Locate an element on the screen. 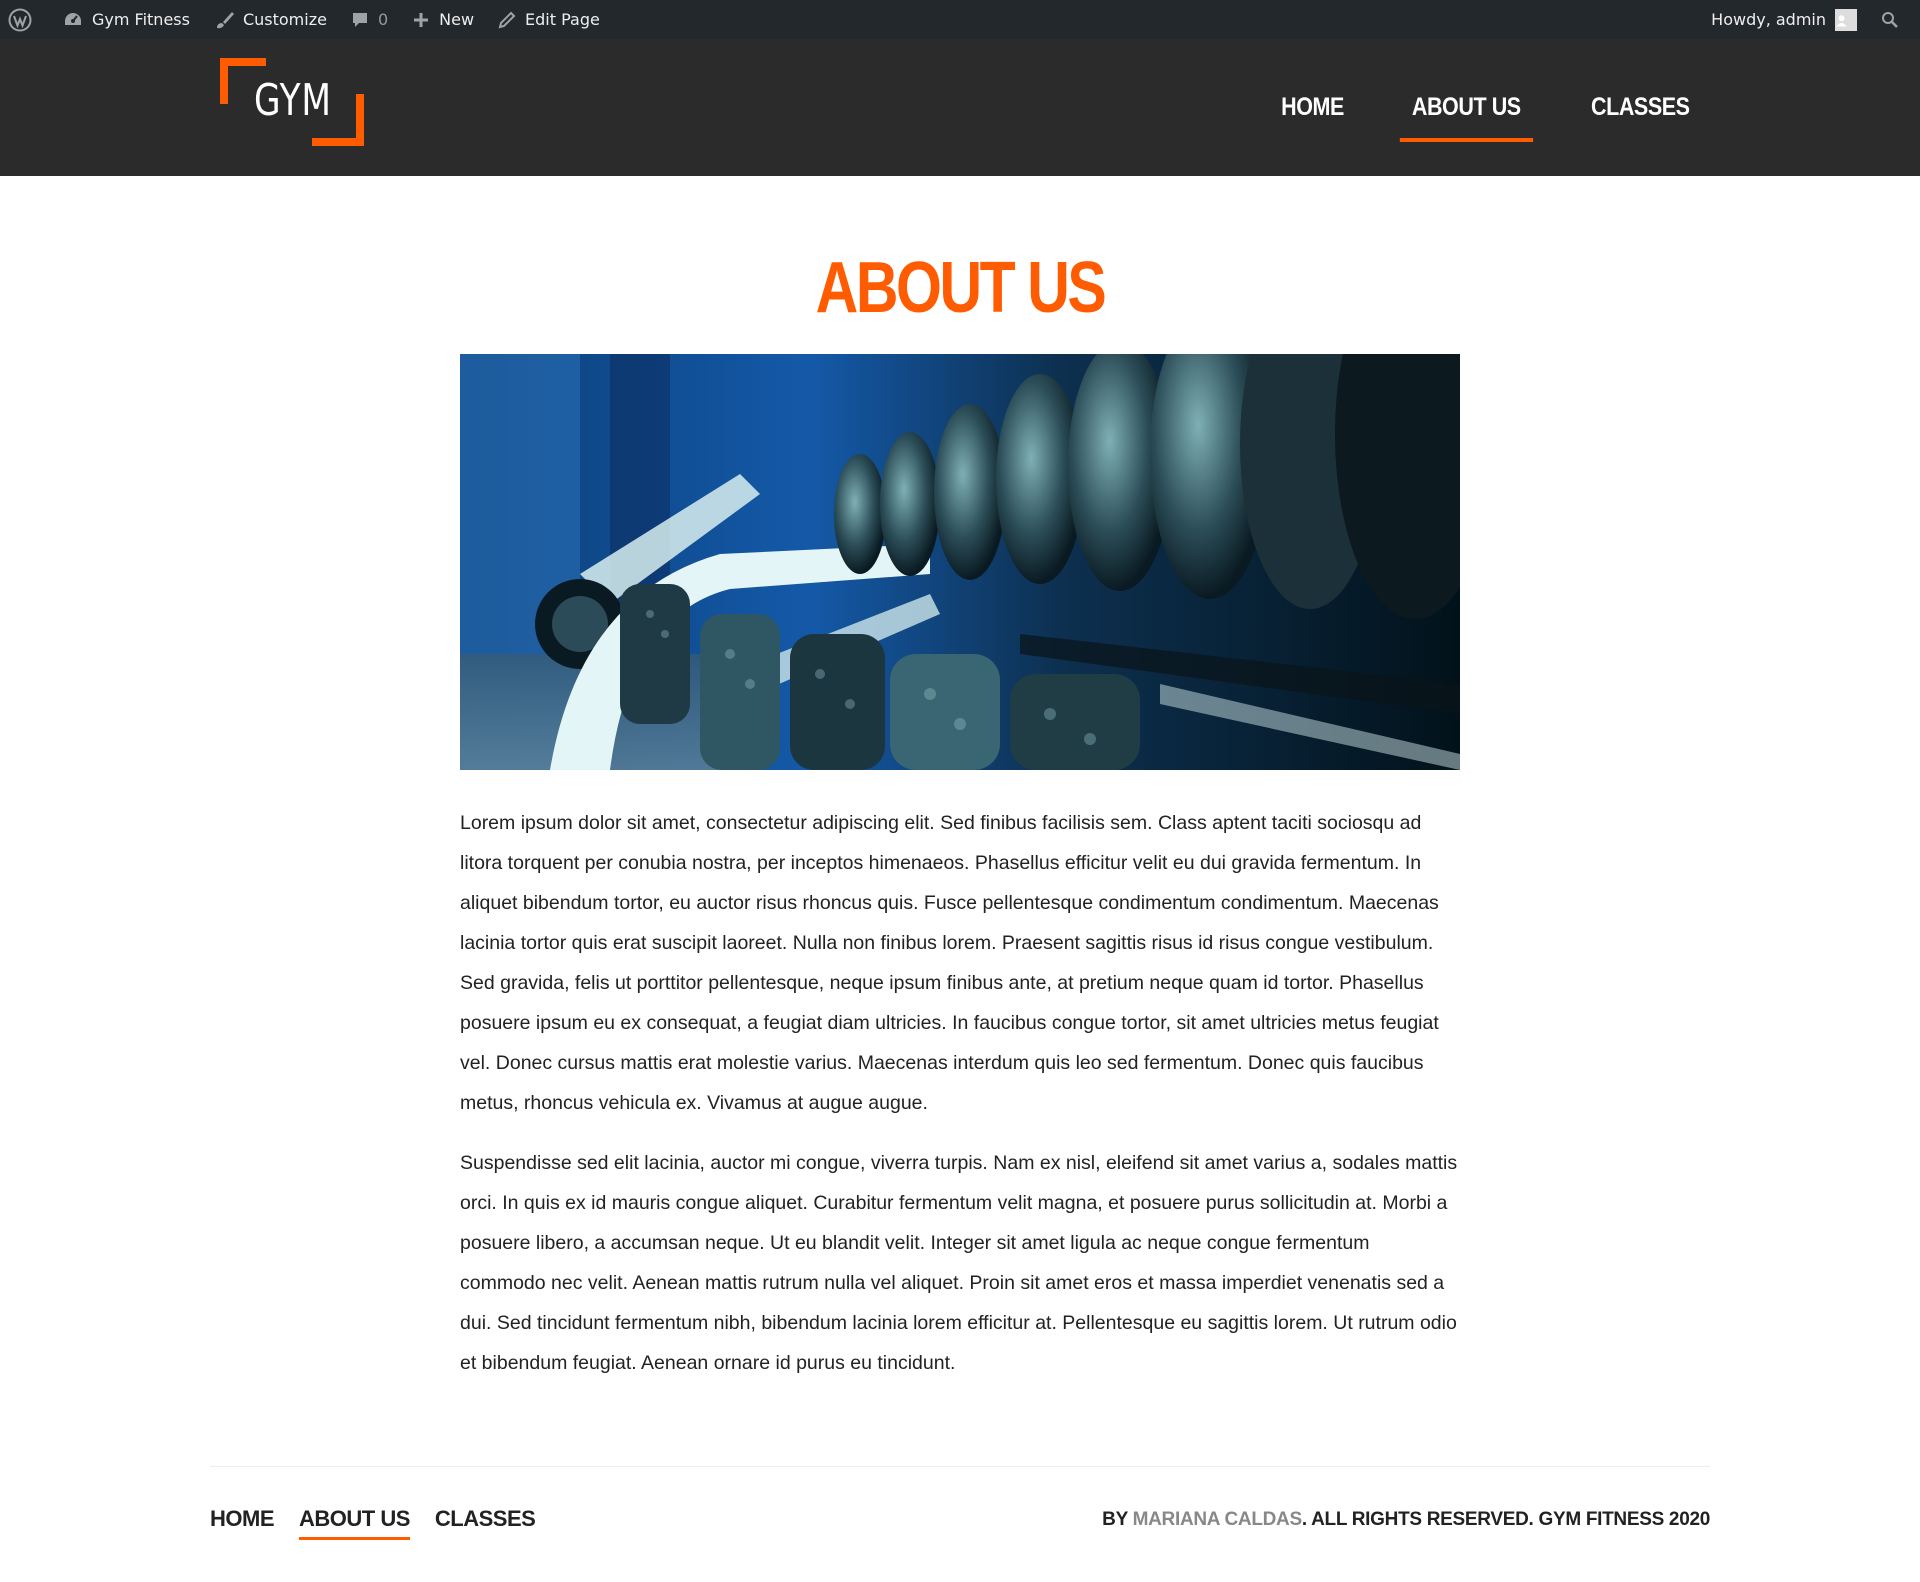 Image resolution: width=1920 pixels, height=1582 pixels. site-header: GYM HOME ABOUT US CLASSES is located at coordinates (960, 107).